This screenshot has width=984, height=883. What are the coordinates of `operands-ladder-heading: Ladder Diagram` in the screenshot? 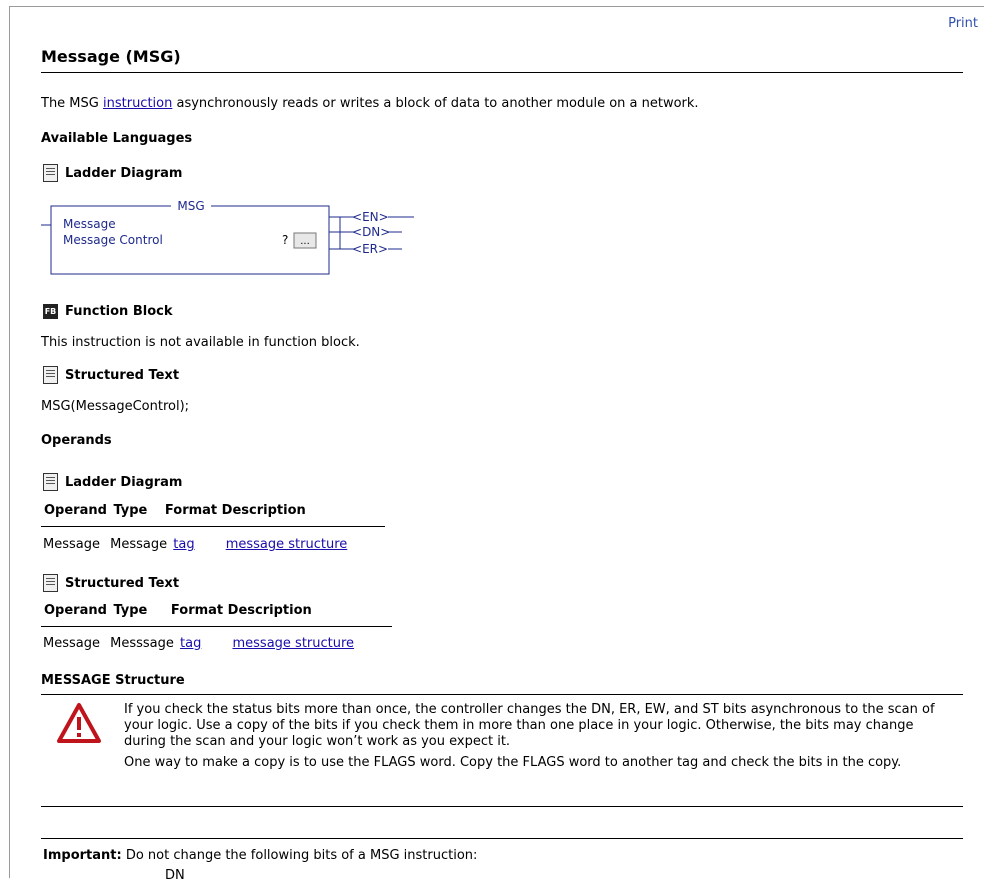 It's located at (112, 482).